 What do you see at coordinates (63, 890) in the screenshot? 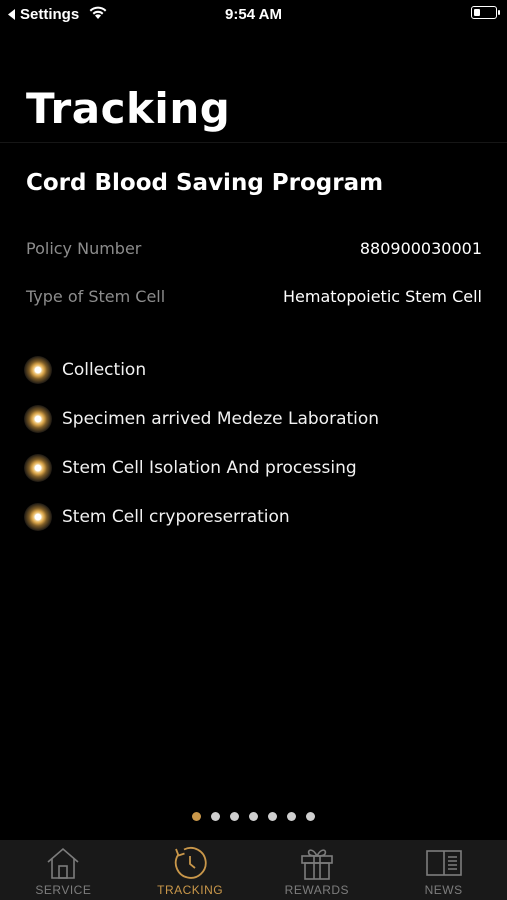
I see `tab-label: SERVICE` at bounding box center [63, 890].